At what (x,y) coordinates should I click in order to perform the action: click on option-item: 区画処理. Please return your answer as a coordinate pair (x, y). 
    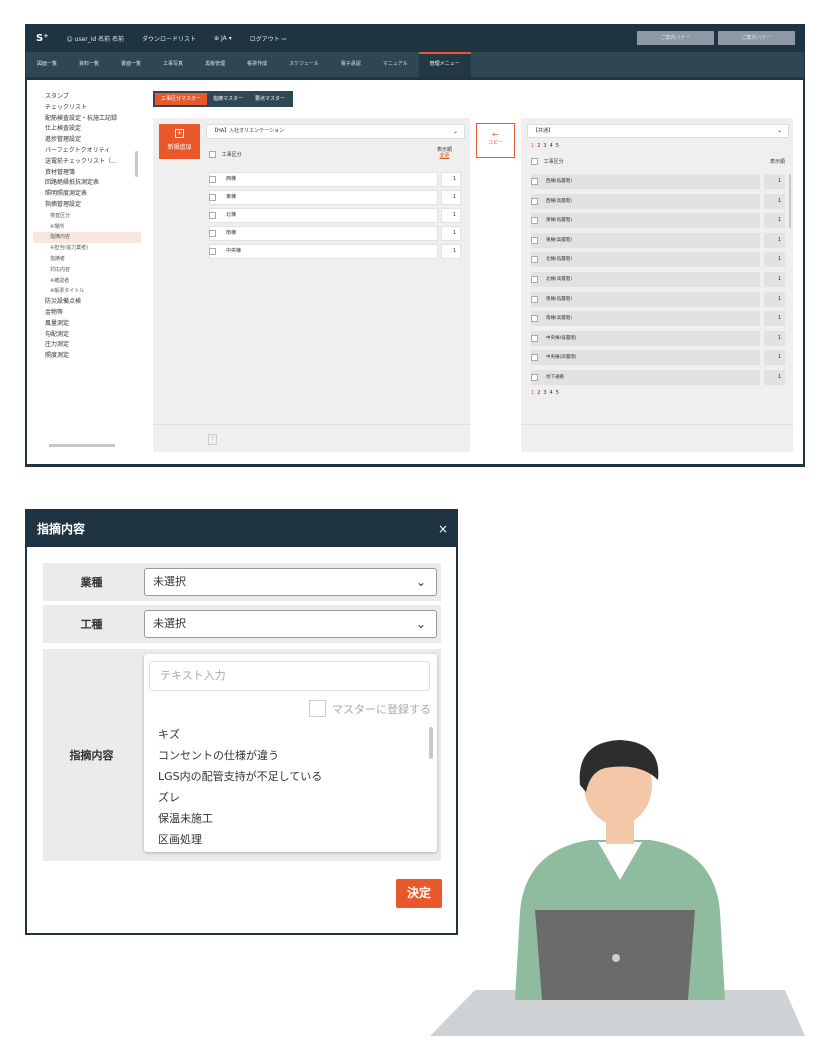
    Looking at the image, I should click on (240, 839).